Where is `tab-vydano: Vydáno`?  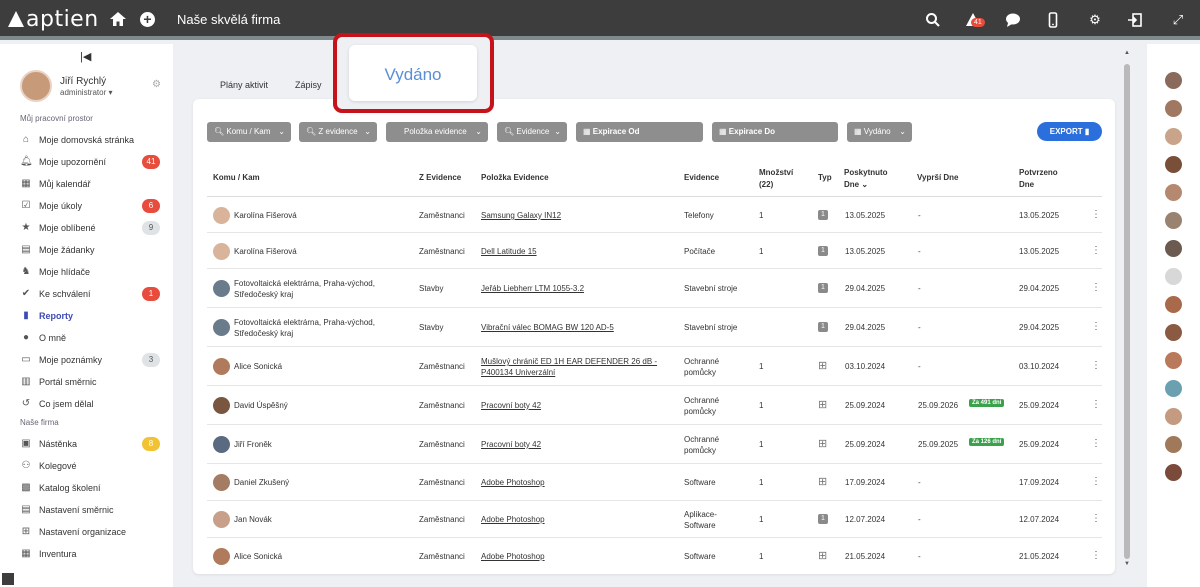
tab-vydano: Vydáno is located at coordinates (413, 73).